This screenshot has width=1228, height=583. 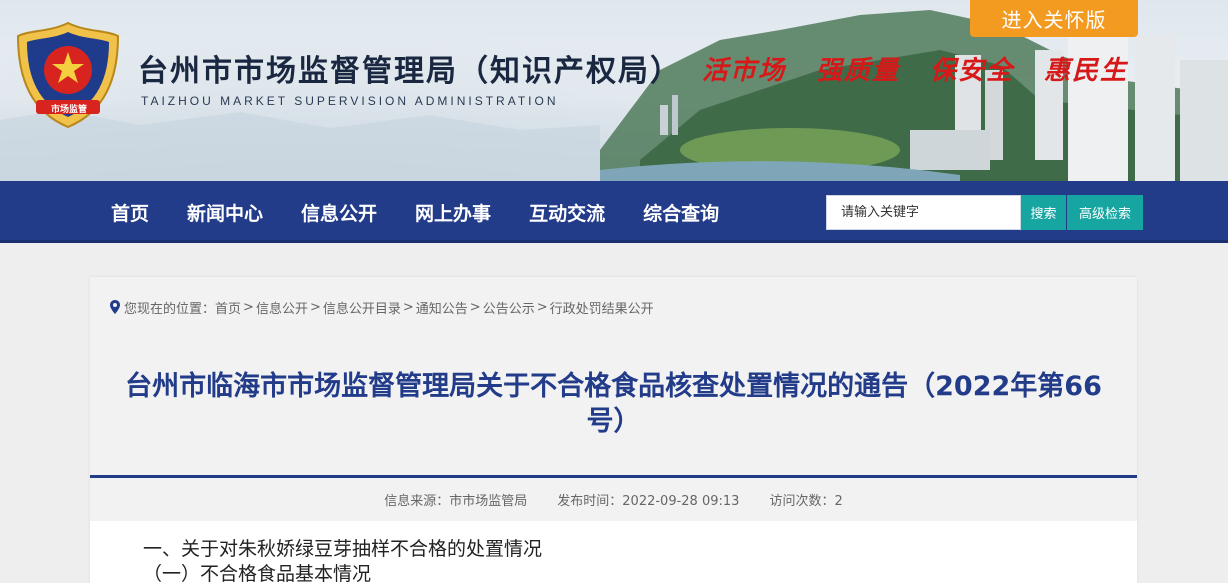 I want to click on article-meta: 信息来源：市市场监管局 发布时间：2022-09-28 09:13 访问次数：2, so click(x=613, y=499).